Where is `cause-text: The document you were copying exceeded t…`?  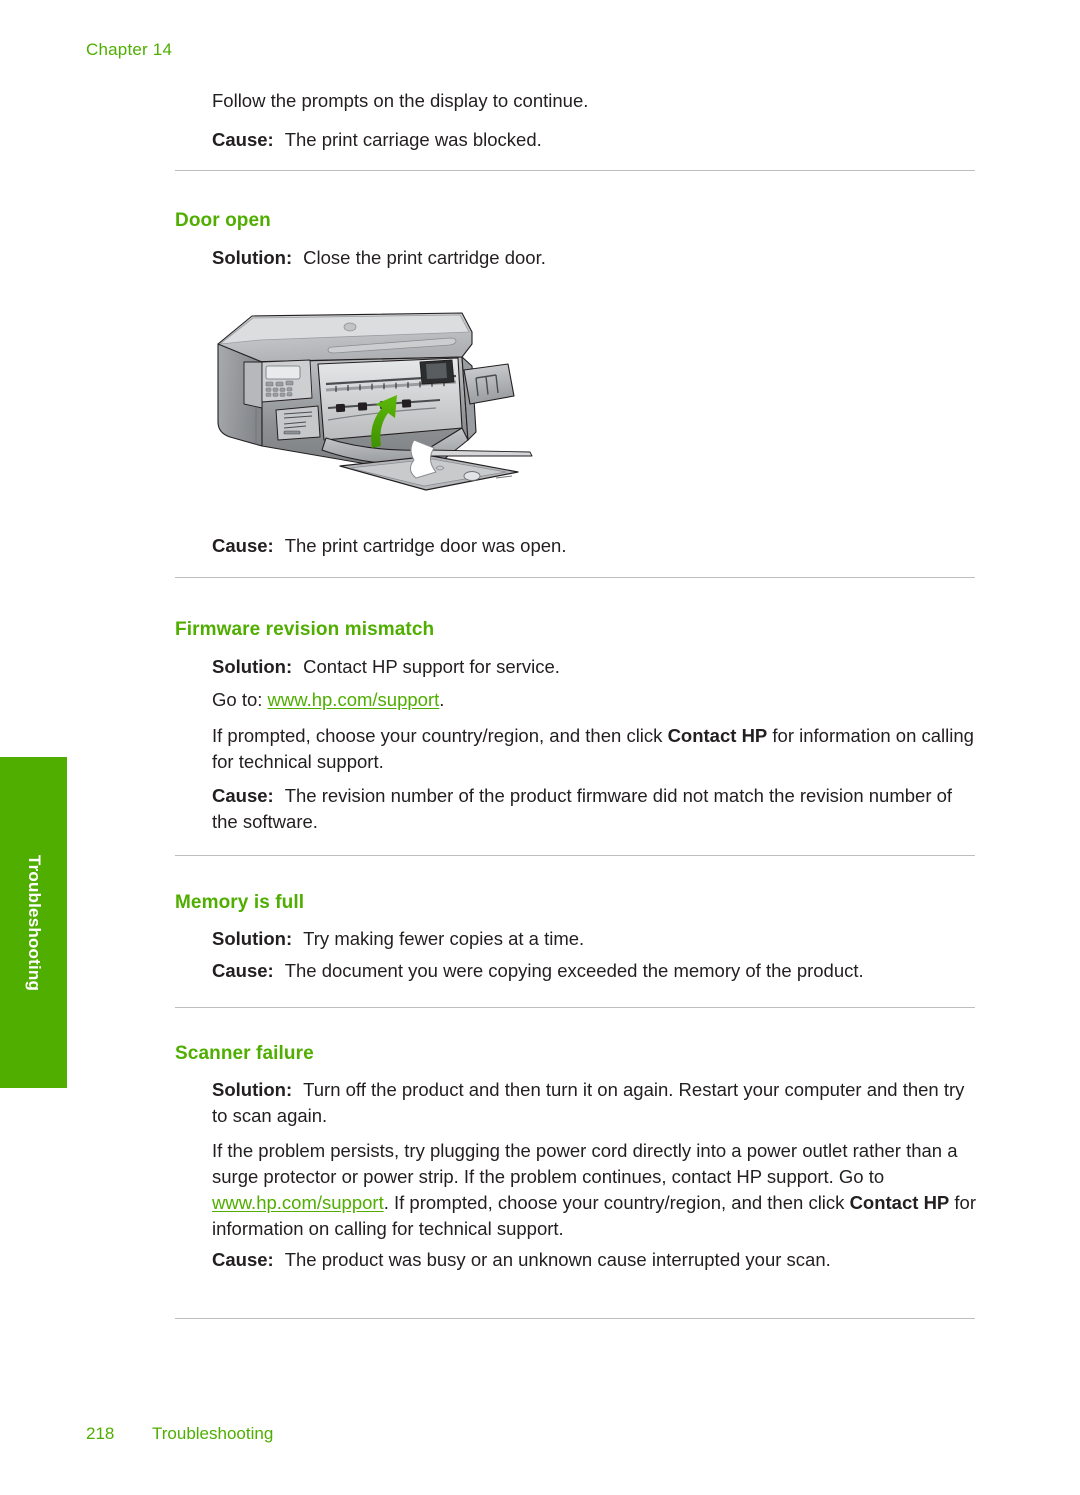 cause-text: The document you were copying exceeded t… is located at coordinates (574, 970).